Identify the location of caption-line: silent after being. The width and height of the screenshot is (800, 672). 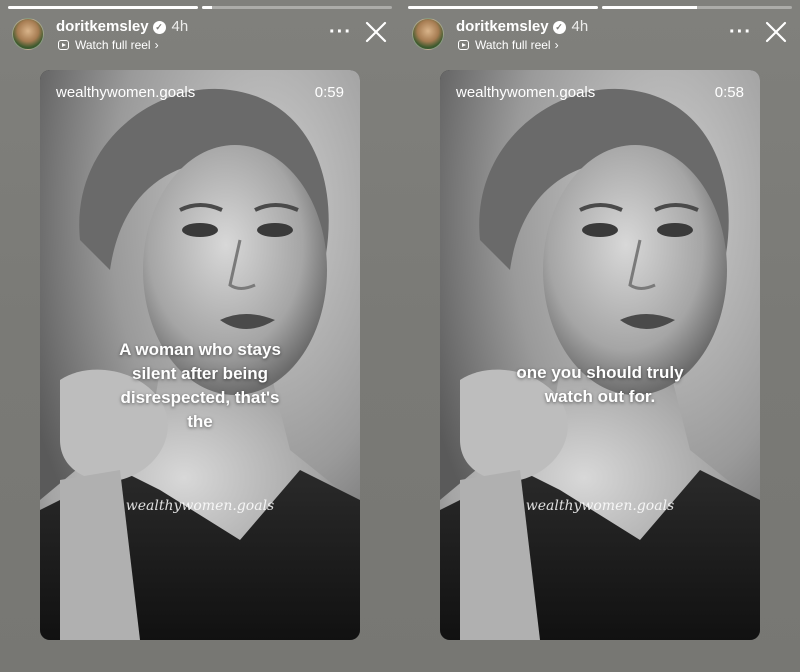
(200, 373).